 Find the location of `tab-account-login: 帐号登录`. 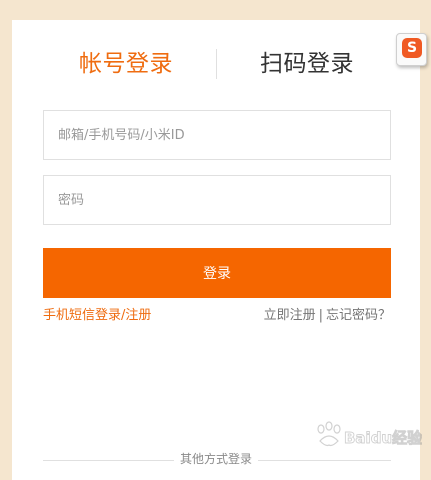

tab-account-login: 帐号登录 is located at coordinates (126, 64).